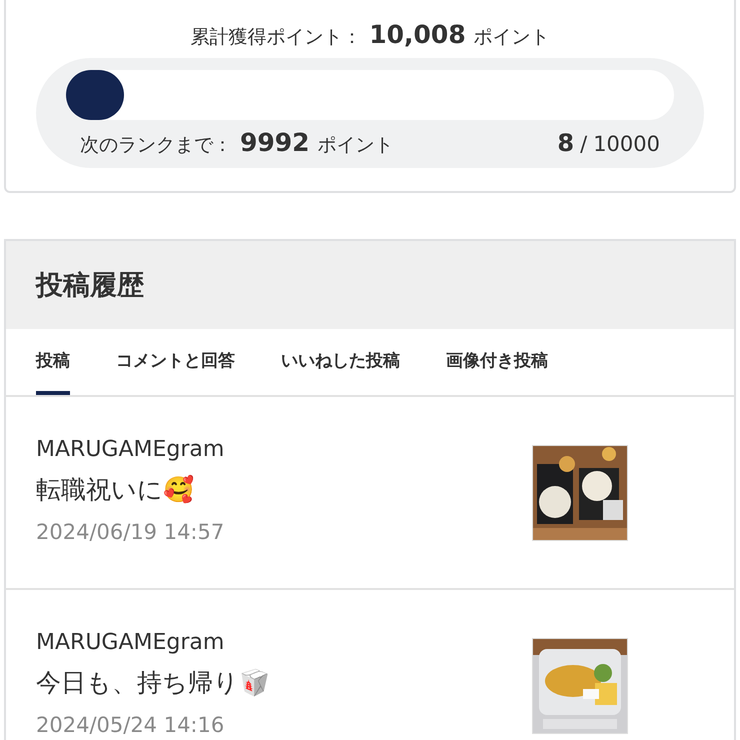 Image resolution: width=740 pixels, height=740 pixels. I want to click on next-rank-value: 9992, so click(275, 142).